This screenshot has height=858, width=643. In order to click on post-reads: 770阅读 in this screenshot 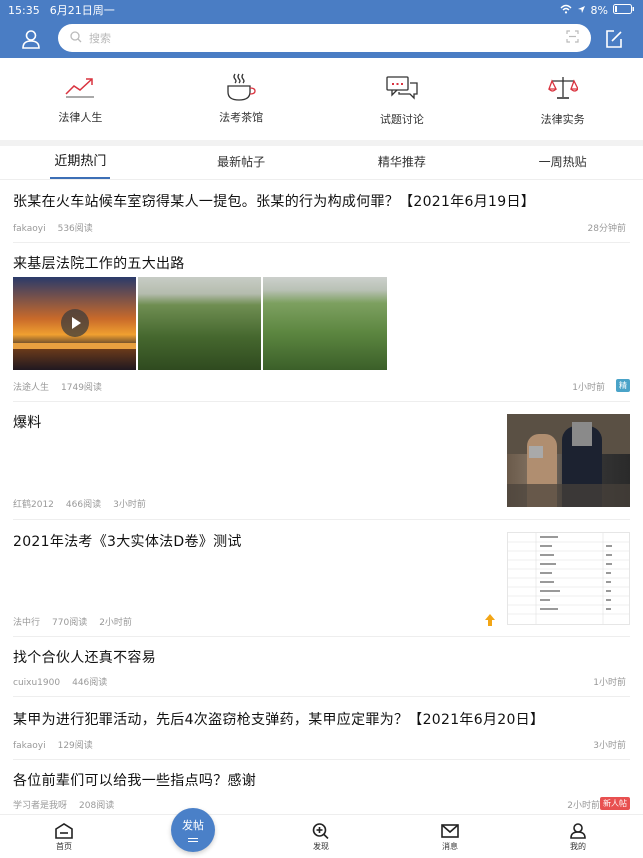, I will do `click(70, 623)`.